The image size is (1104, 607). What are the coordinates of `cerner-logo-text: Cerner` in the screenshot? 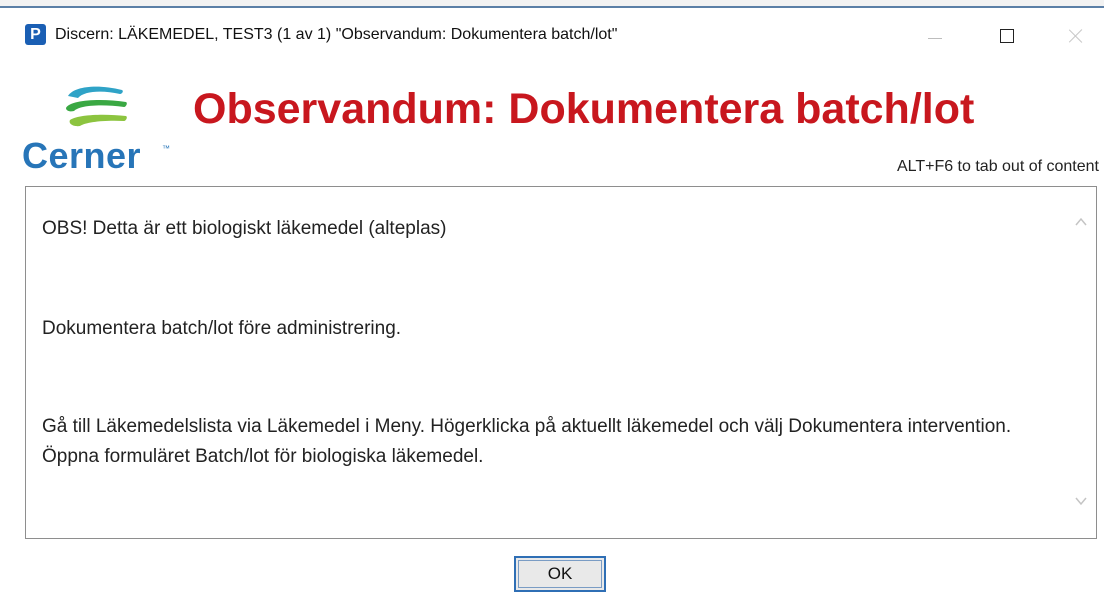 It's located at (82, 155).